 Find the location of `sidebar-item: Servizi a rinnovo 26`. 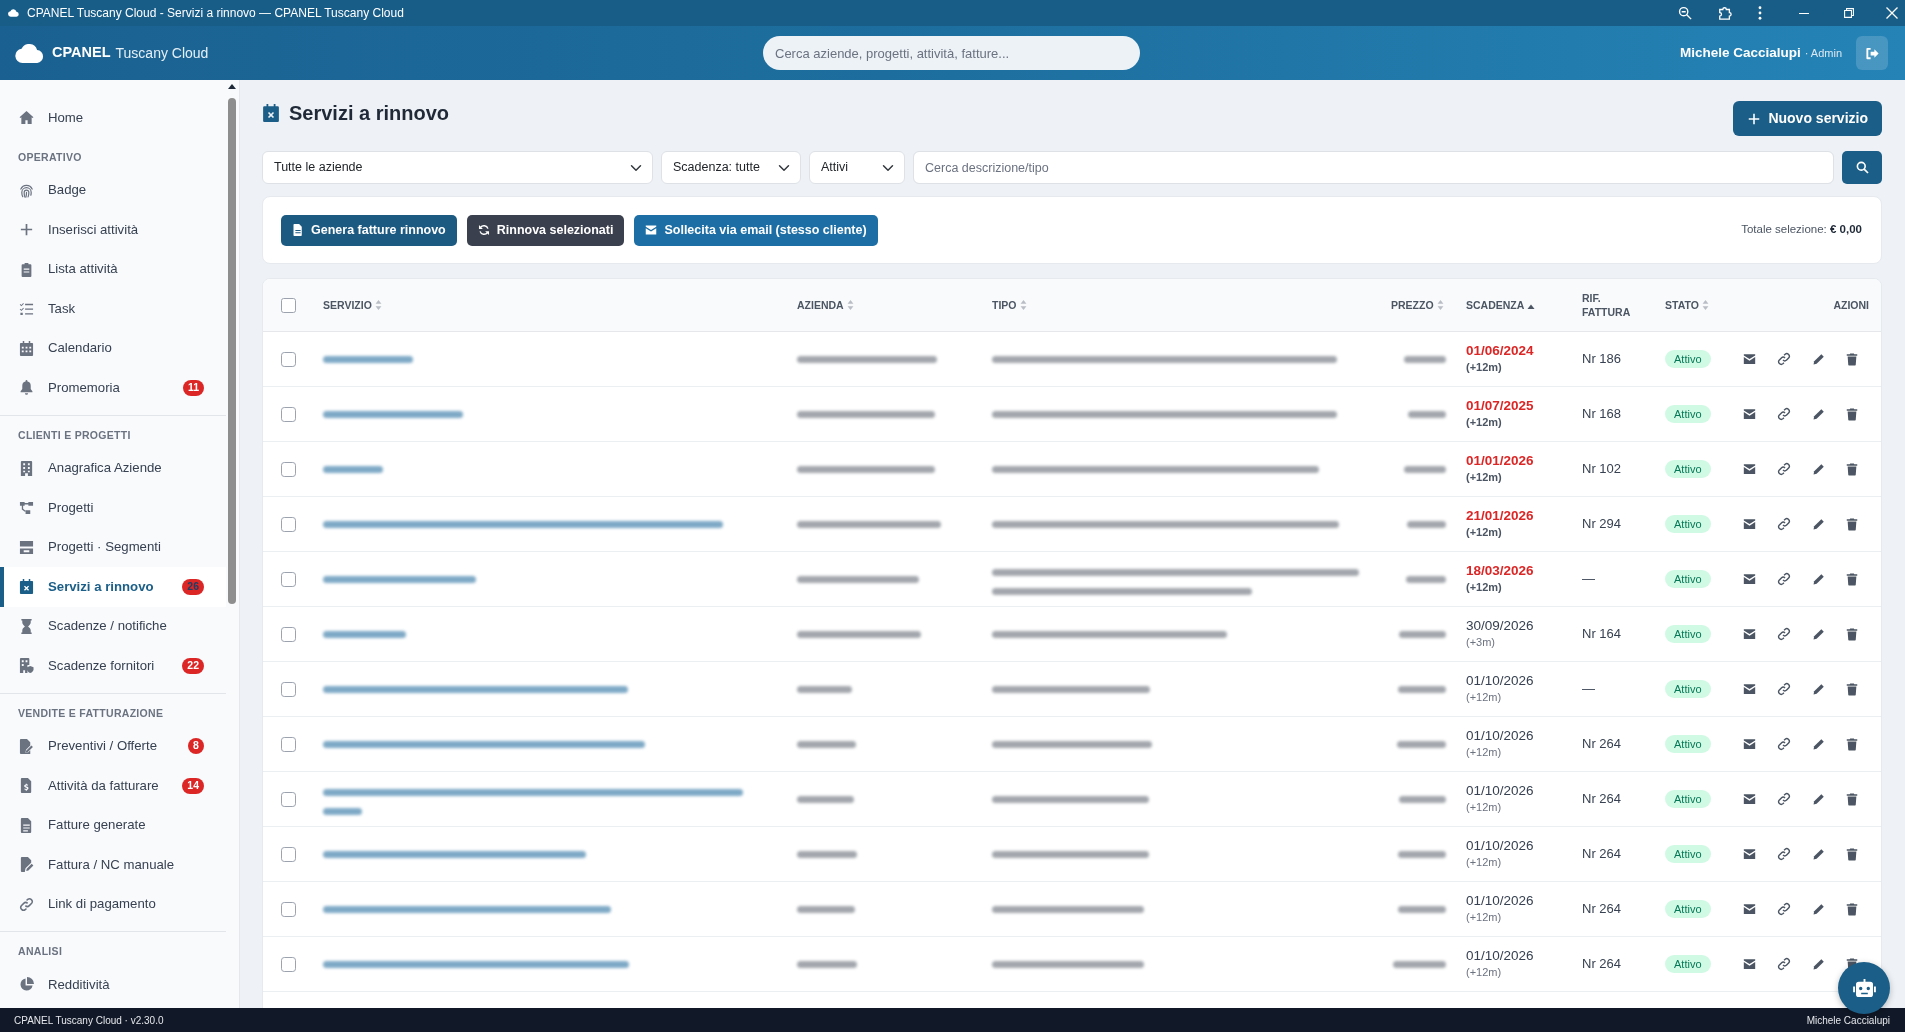

sidebar-item: Servizi a rinnovo 26 is located at coordinates (113, 587).